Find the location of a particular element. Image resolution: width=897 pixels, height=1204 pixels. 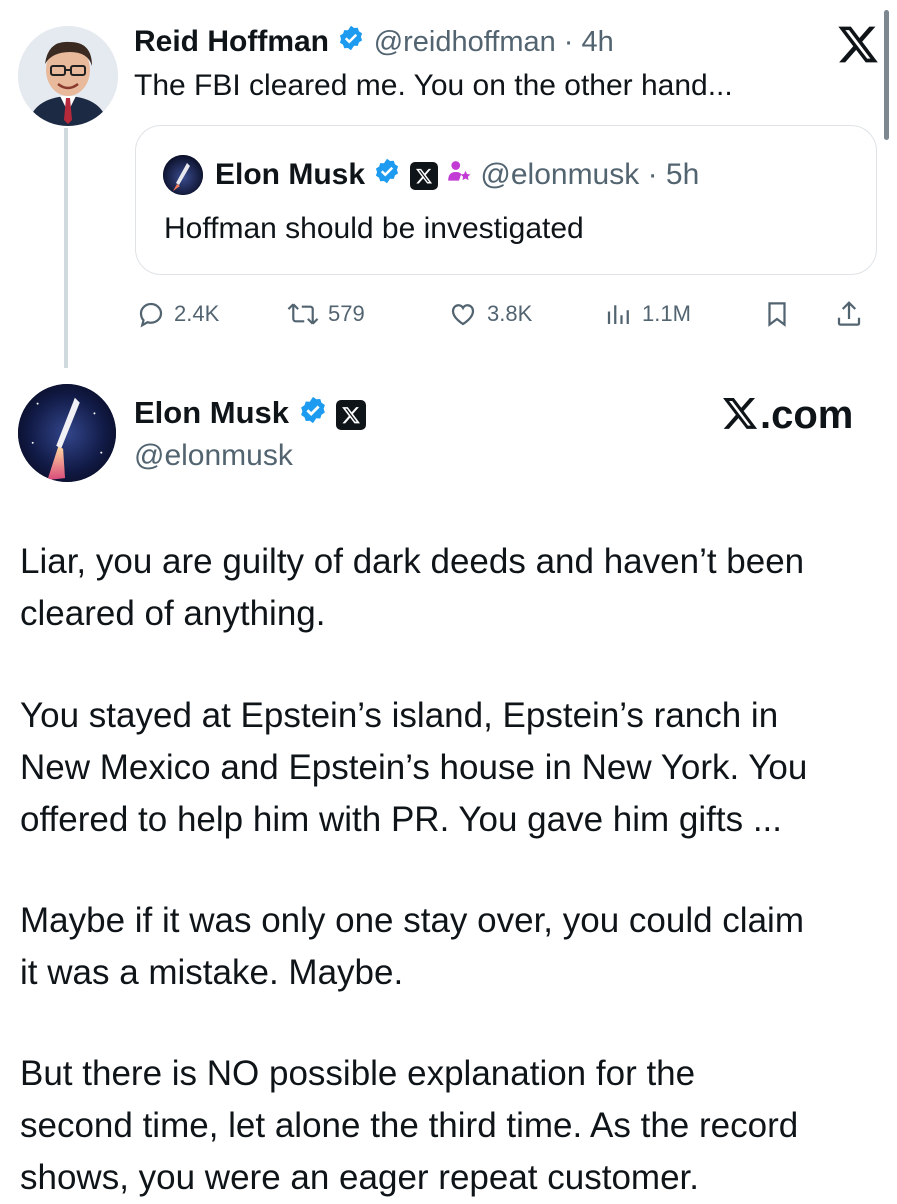

main-post-header: Elon Musk is located at coordinates (250, 414).